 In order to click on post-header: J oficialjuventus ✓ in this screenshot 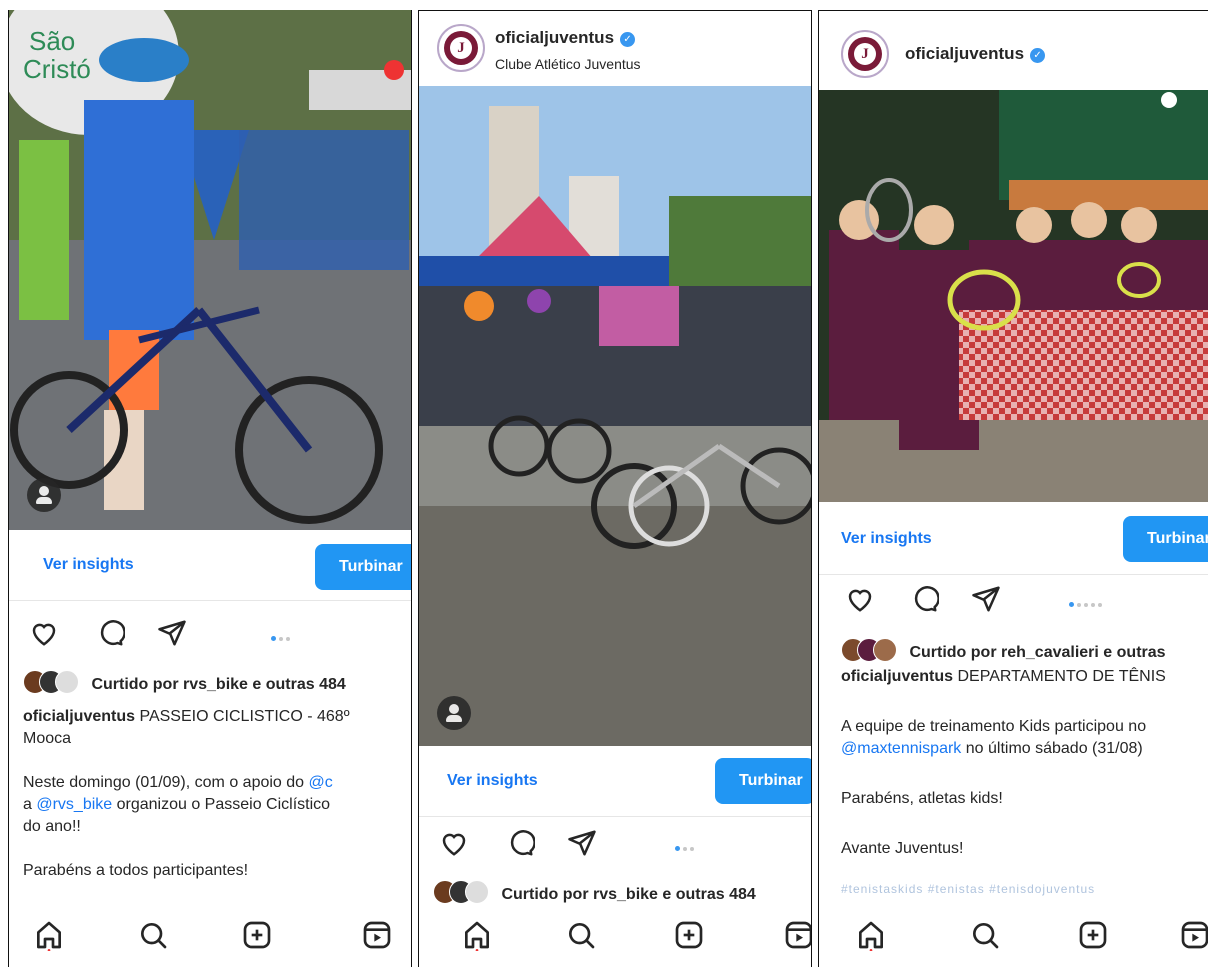, I will do `click(1013, 46)`.